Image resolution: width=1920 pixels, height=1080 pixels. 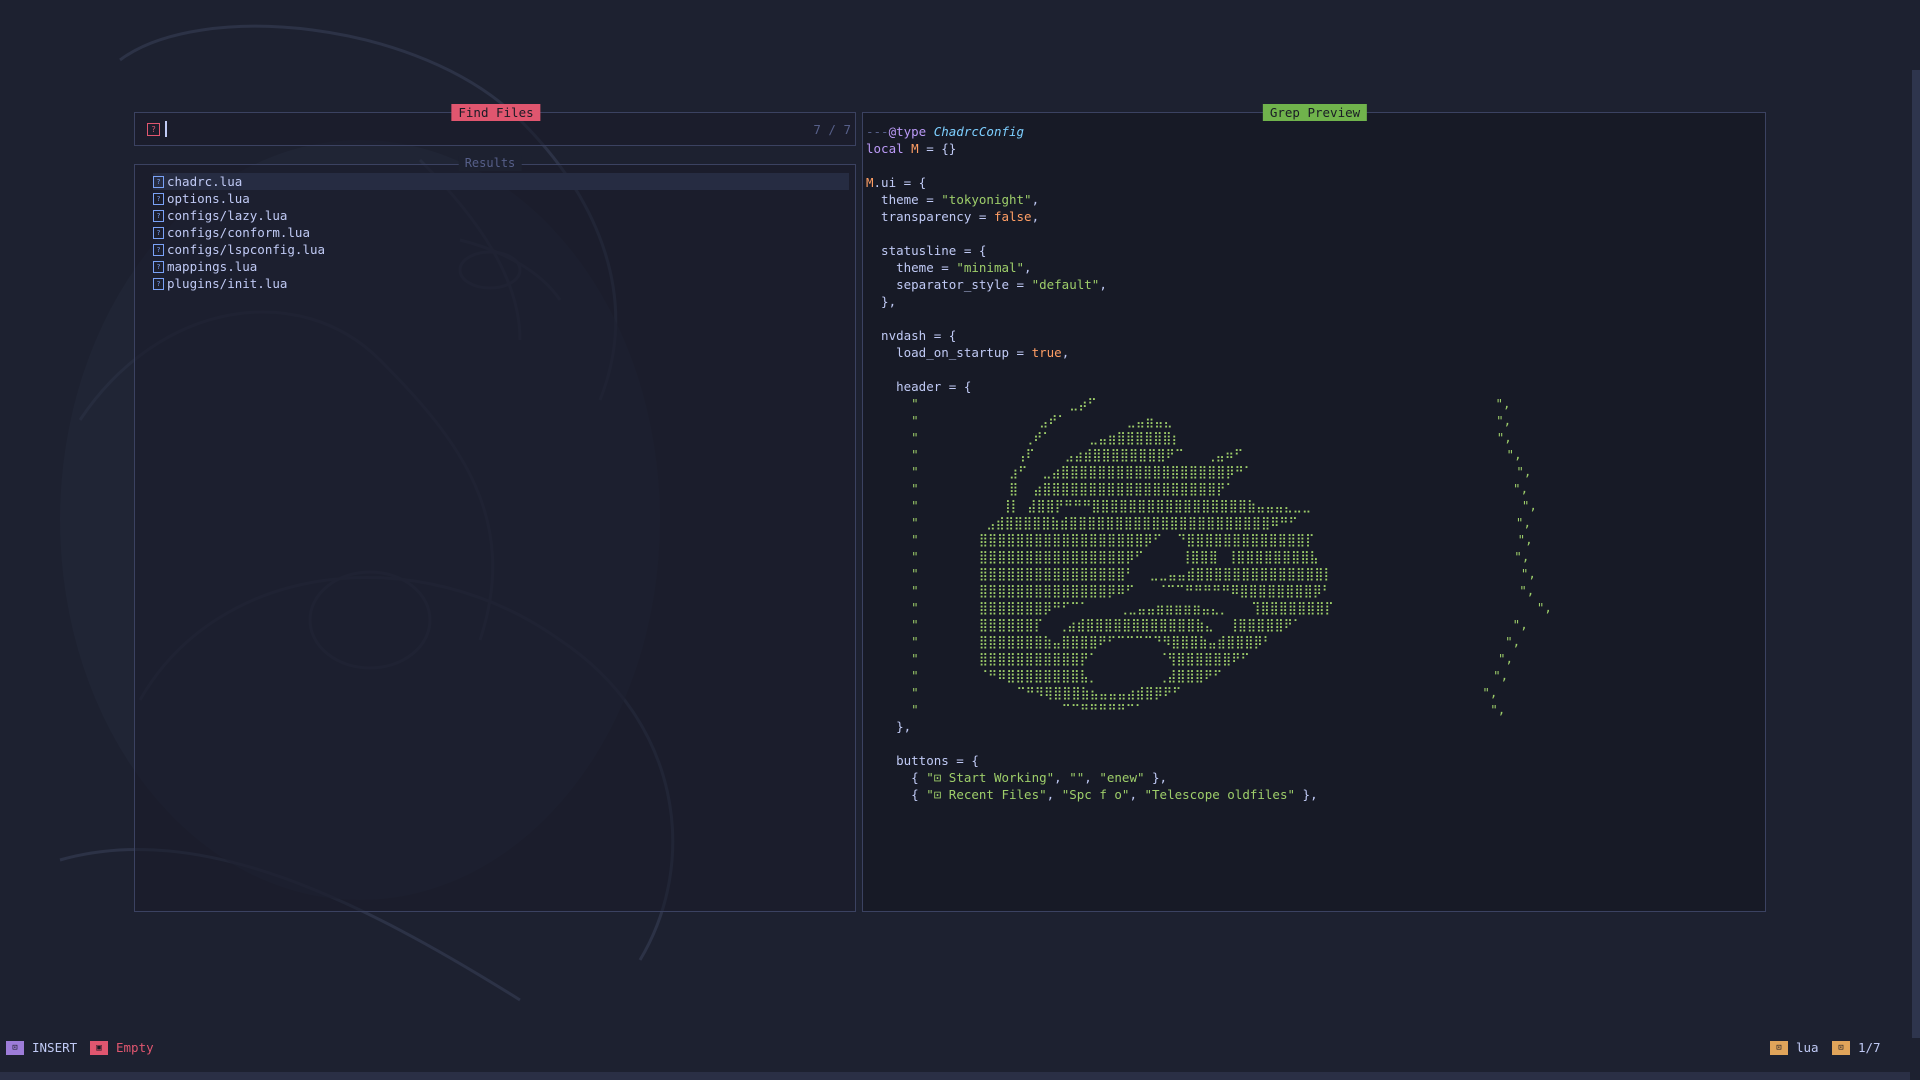 What do you see at coordinates (501, 283) in the screenshot?
I see `result-item: ? plugins/init.lua` at bounding box center [501, 283].